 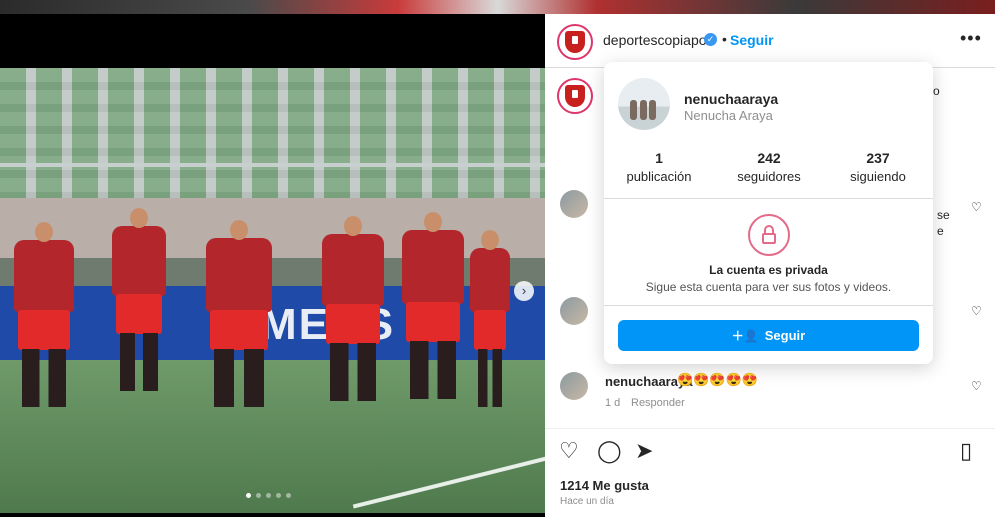 What do you see at coordinates (644, 451) in the screenshot?
I see `share-send-icon: ➤` at bounding box center [644, 451].